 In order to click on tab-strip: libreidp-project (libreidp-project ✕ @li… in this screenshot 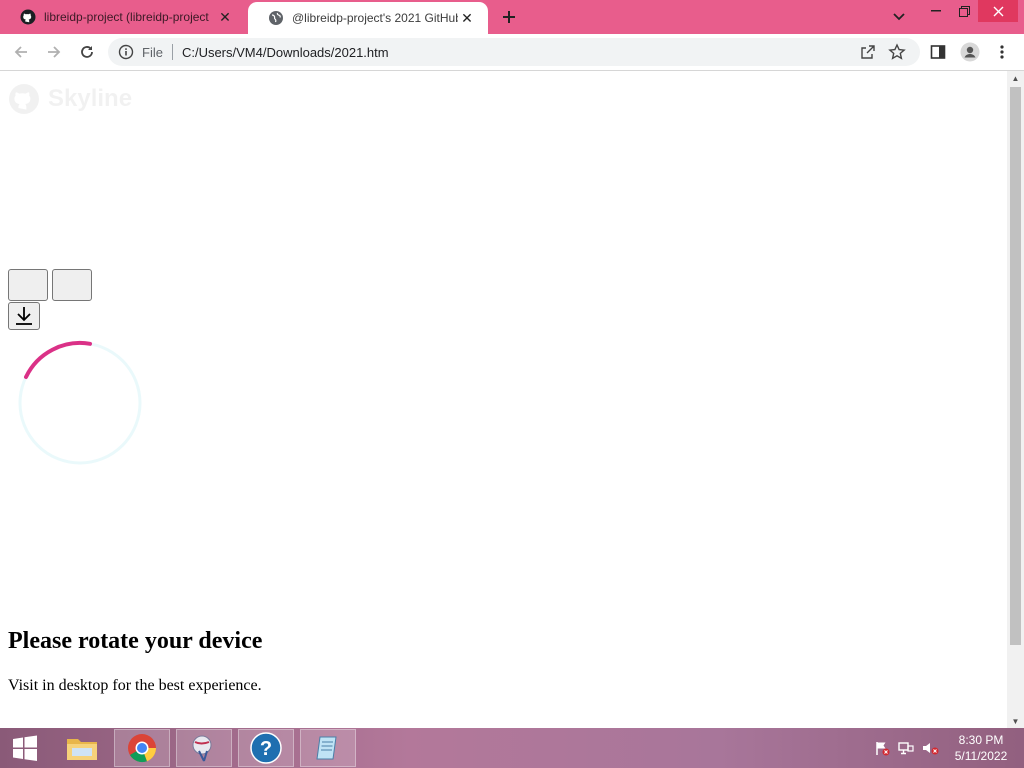, I will do `click(512, 17)`.